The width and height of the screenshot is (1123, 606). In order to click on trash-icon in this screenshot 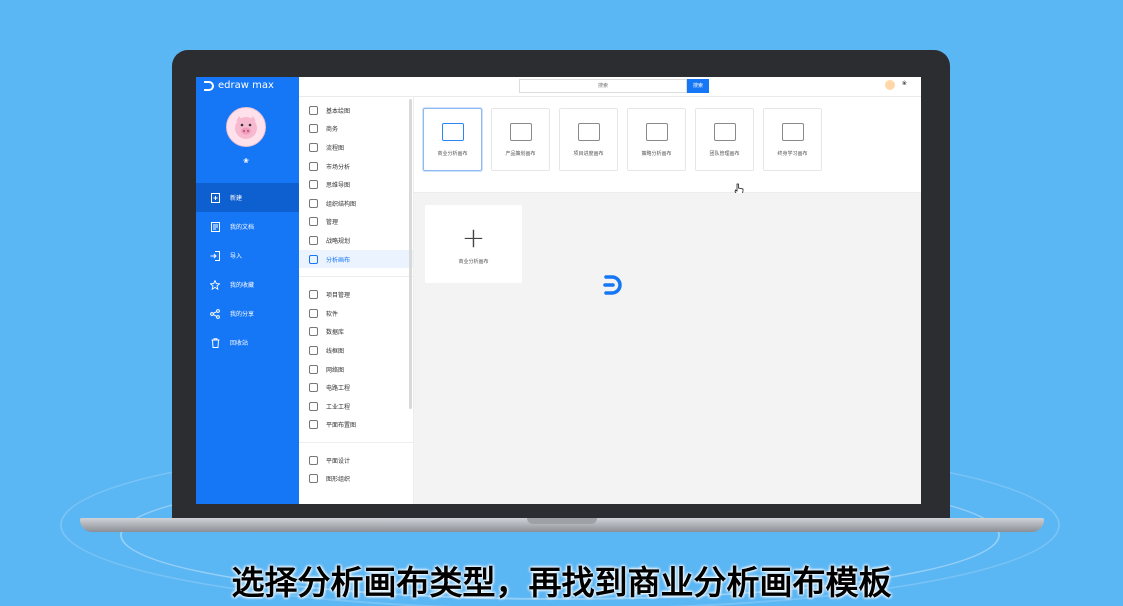, I will do `click(215, 342)`.